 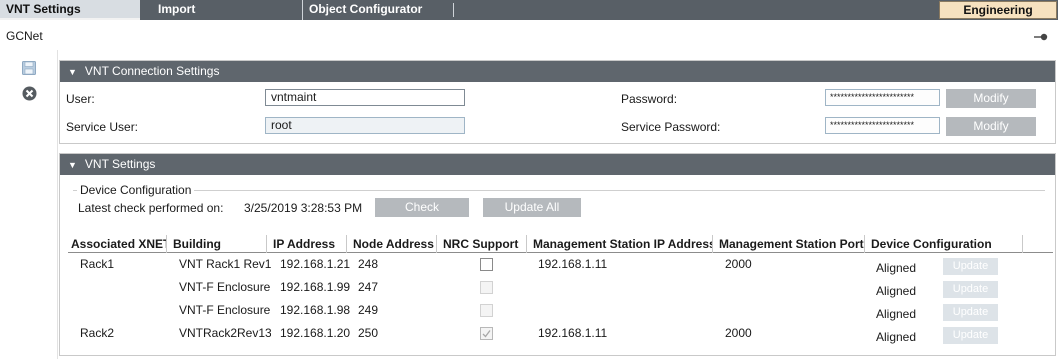 I want to click on user-label: User:, so click(x=80, y=99).